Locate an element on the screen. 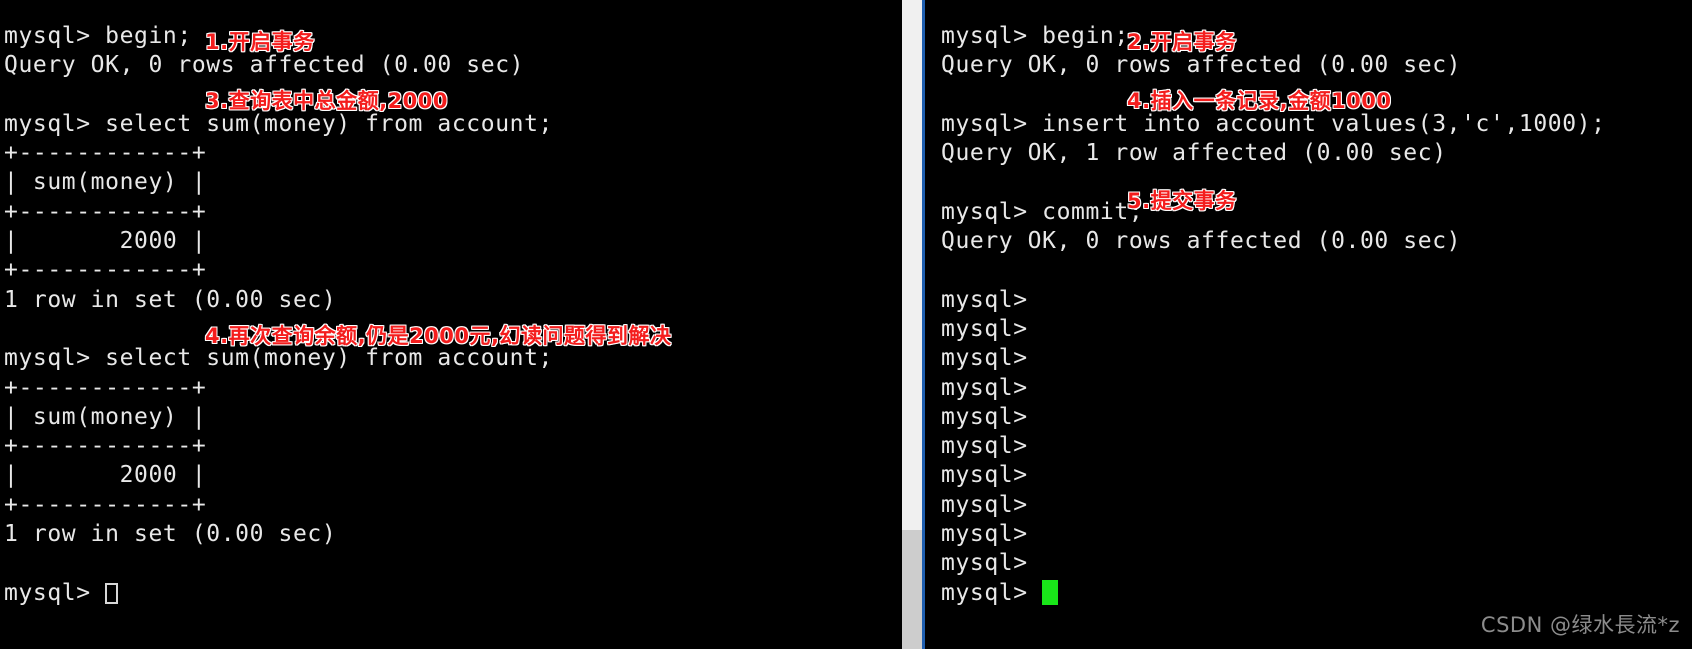  terminal-line: Query OK, 1 row affected (0.00 sec) is located at coordinates (1194, 153).